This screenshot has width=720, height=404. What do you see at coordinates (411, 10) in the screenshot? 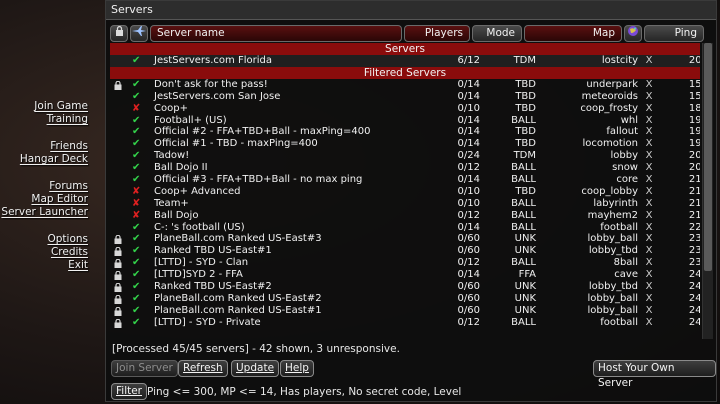
I see `window-title: Servers` at bounding box center [411, 10].